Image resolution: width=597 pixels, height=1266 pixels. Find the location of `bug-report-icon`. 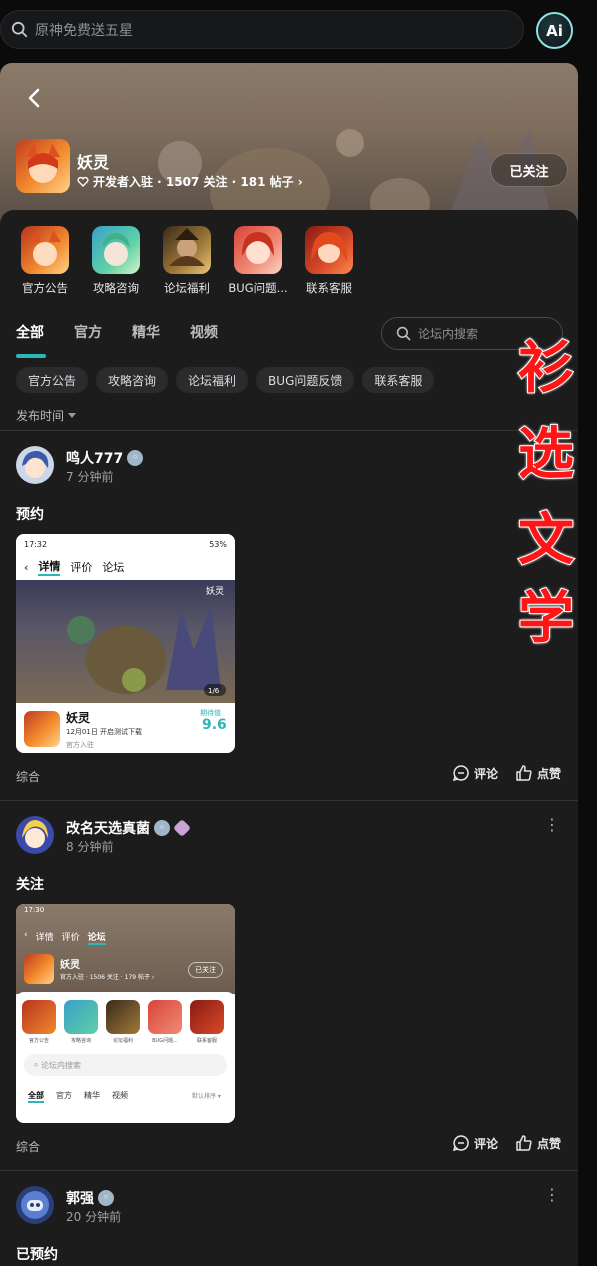

bug-report-icon is located at coordinates (258, 250).